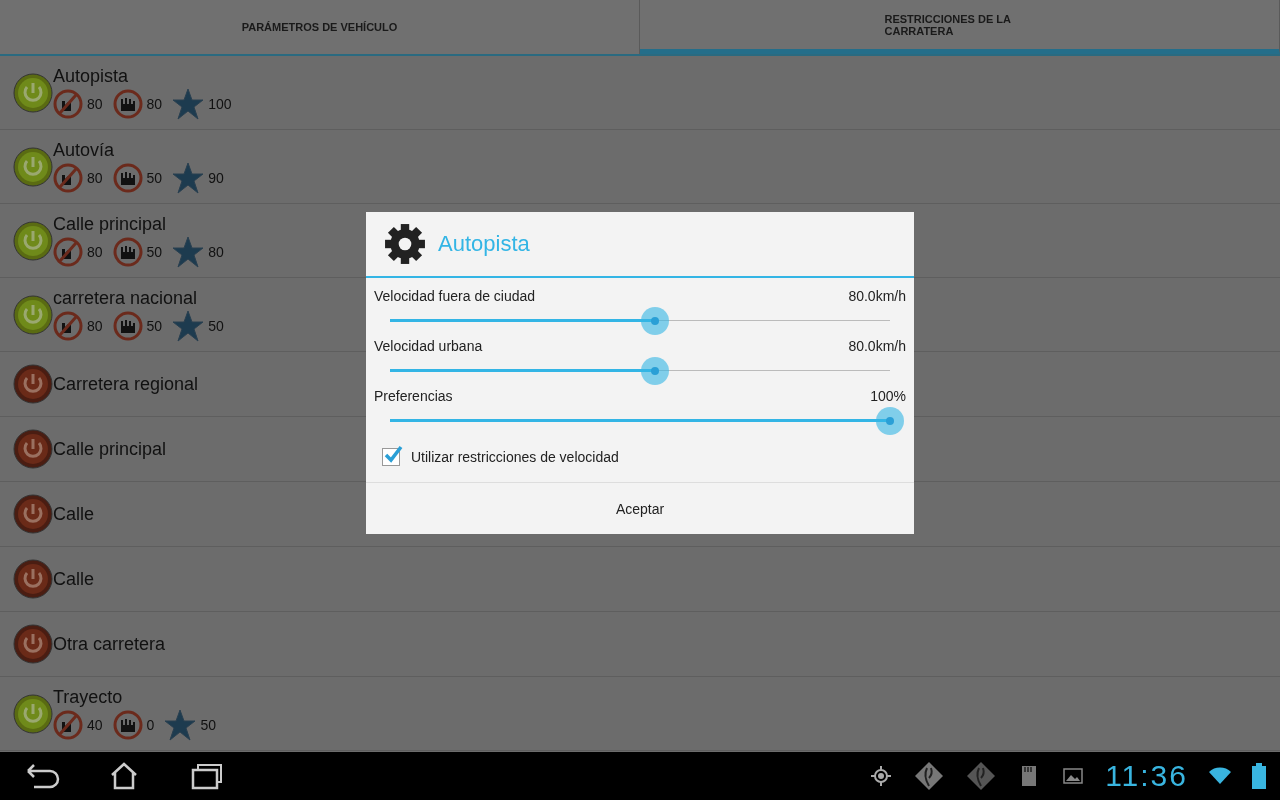 The width and height of the screenshot is (1280, 800). What do you see at coordinates (428, 346) in the screenshot?
I see `slider-label: Velocidad urbana` at bounding box center [428, 346].